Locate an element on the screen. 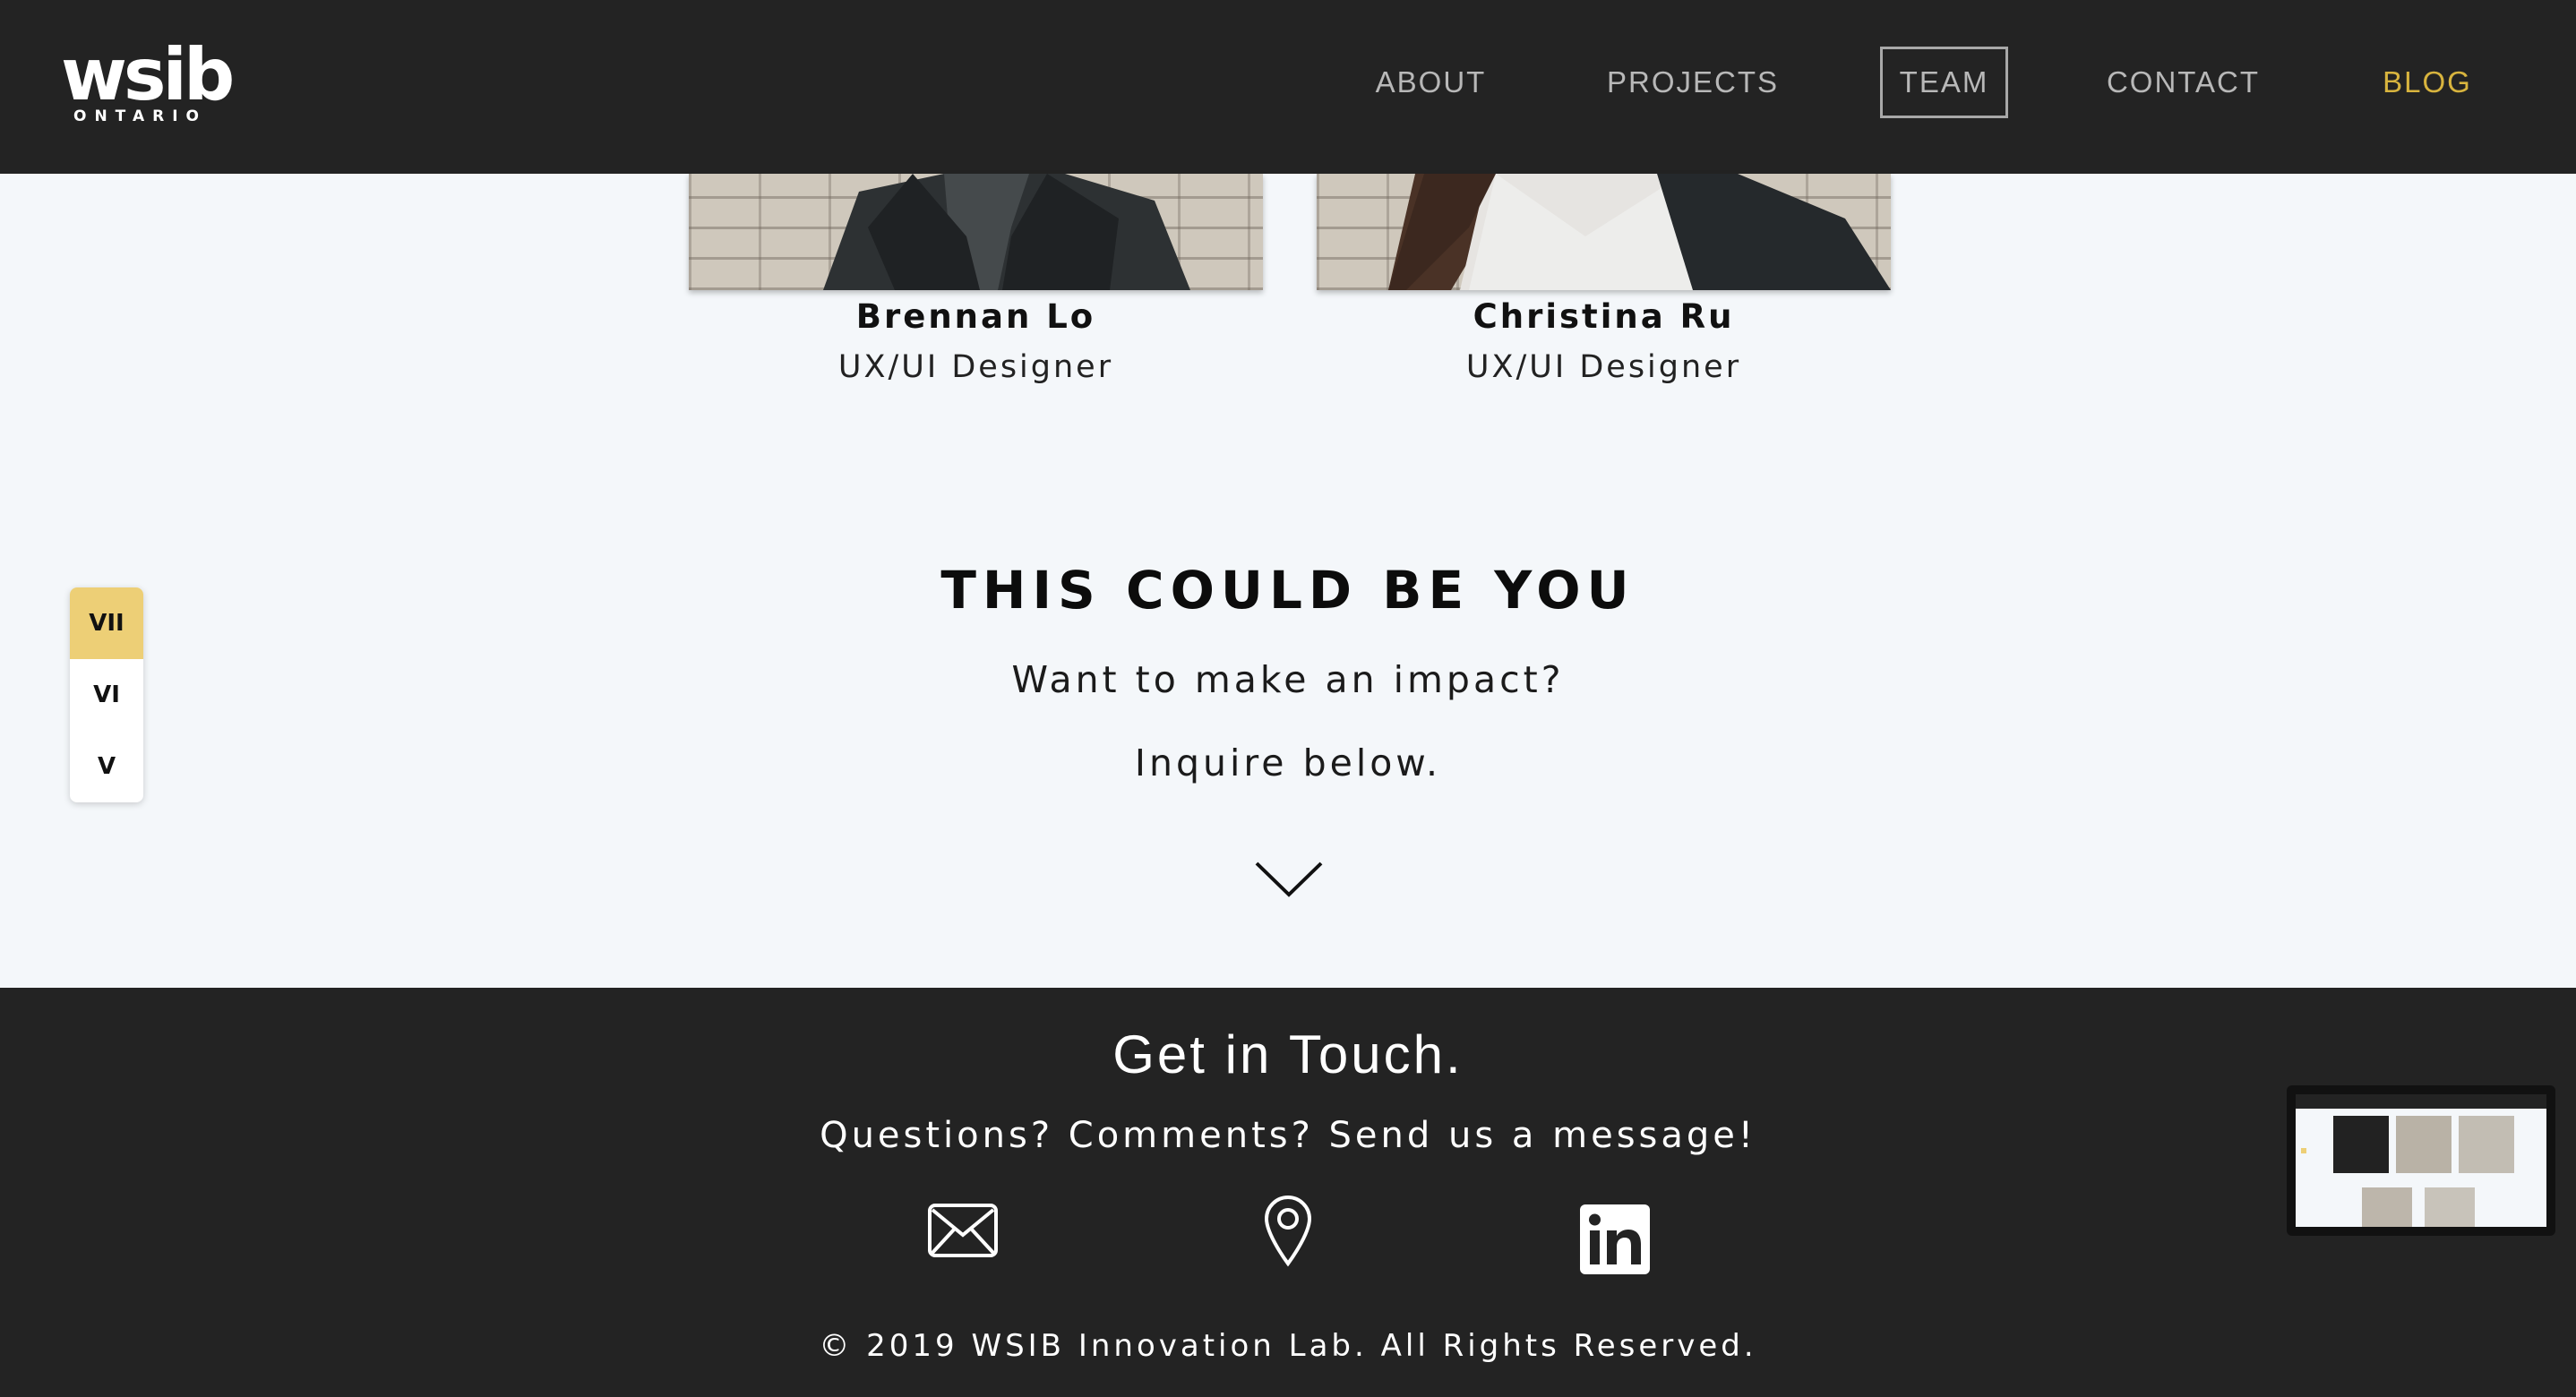 Image resolution: width=2576 pixels, height=1397 pixels. nav-about: ABOUT is located at coordinates (1431, 82).